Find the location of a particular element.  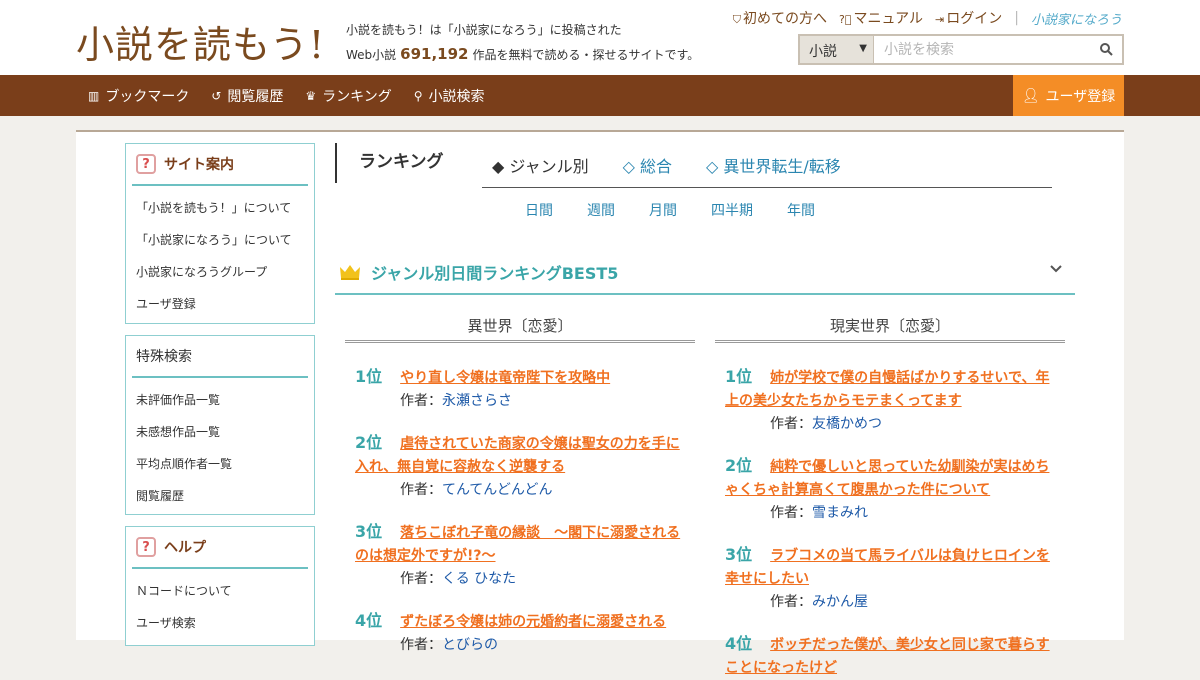

novel-title-link: 落ちこぼれ子竜の縁談 ～閣下に溺愛されるのは想定外ですが!?～ is located at coordinates (517, 544).